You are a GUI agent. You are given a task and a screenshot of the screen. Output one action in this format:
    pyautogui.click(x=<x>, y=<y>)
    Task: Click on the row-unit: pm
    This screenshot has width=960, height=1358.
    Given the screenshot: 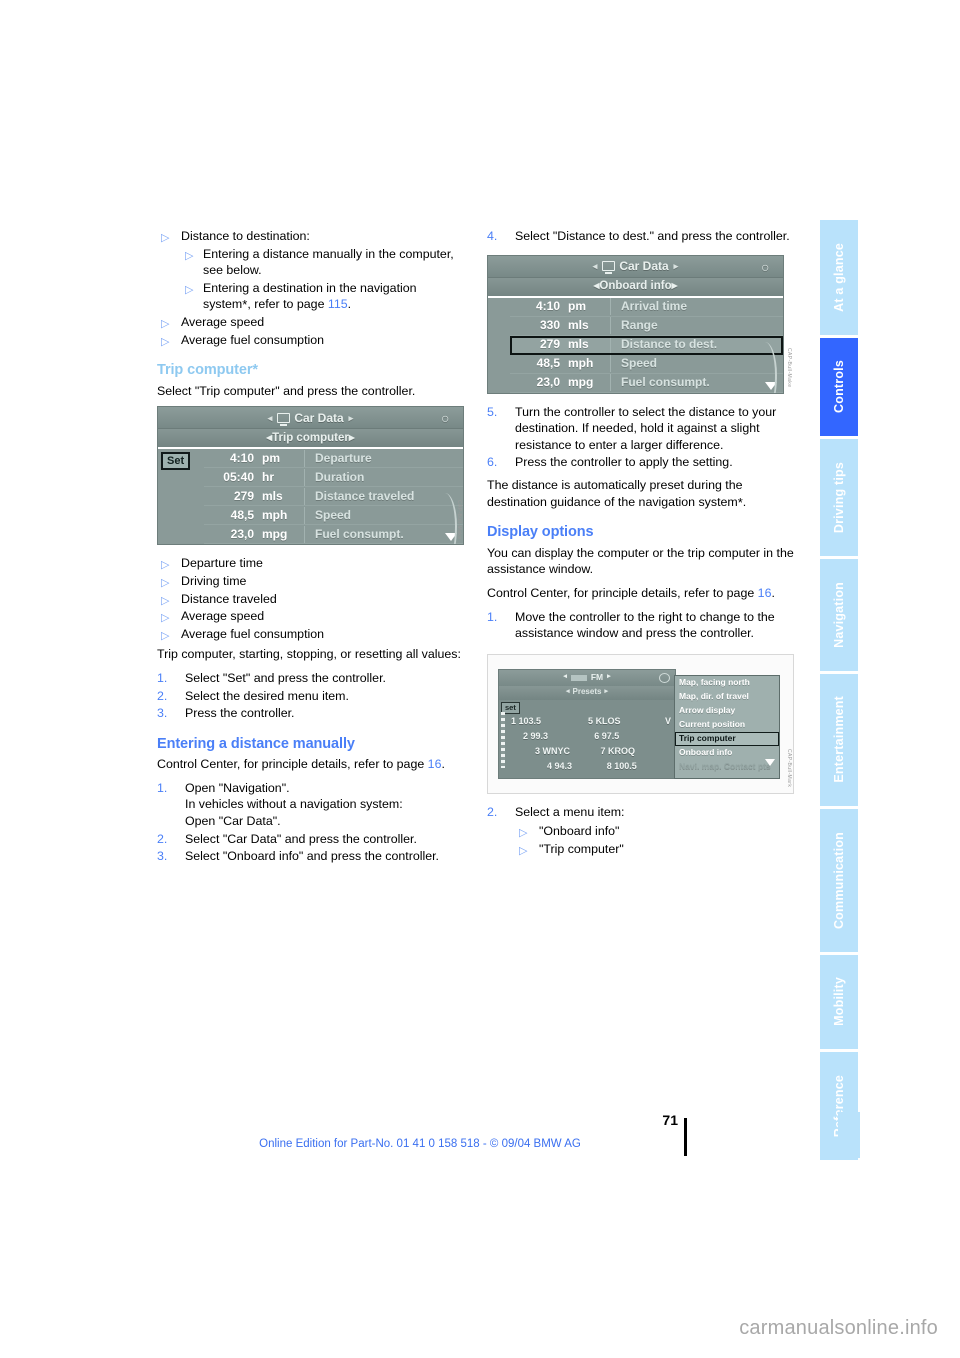 What is the action you would take?
    pyautogui.click(x=271, y=458)
    